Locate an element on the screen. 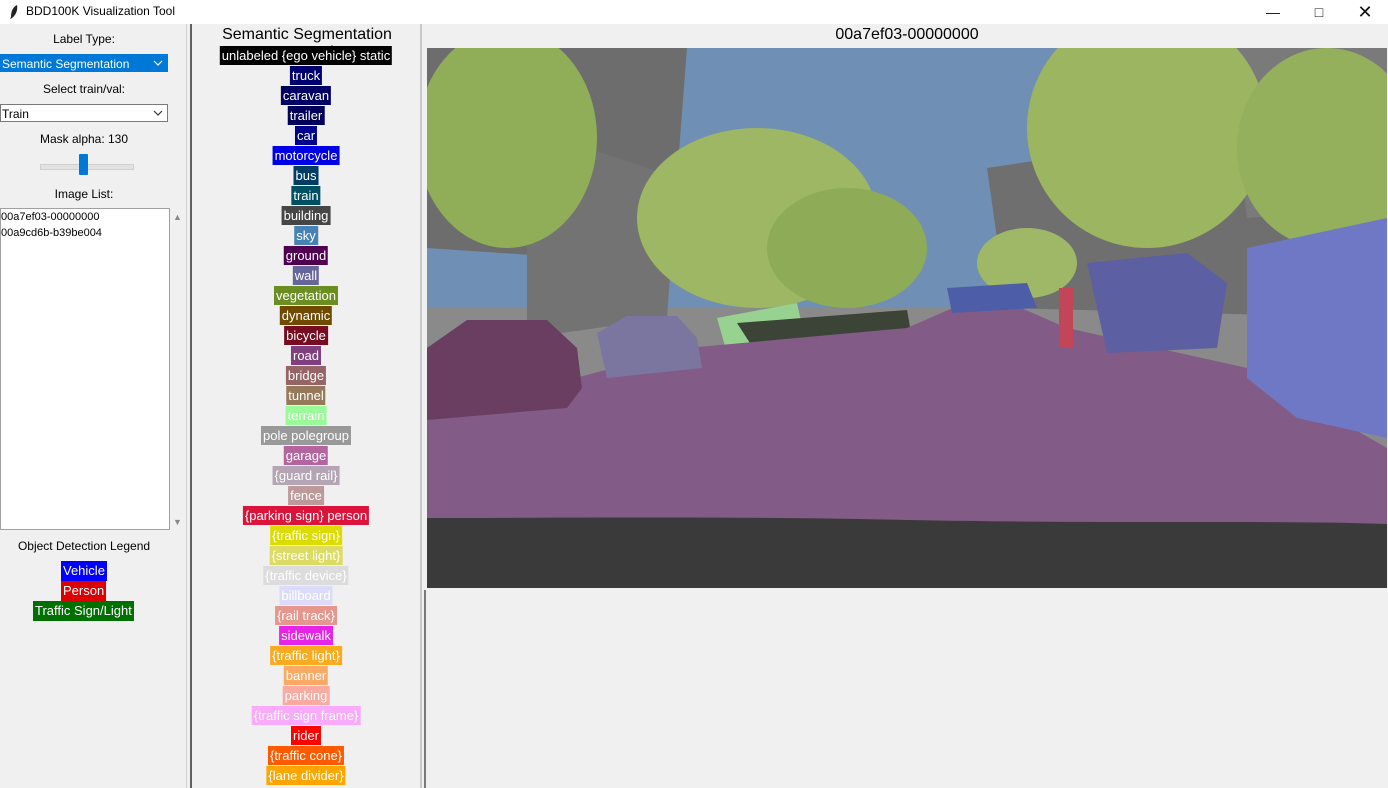  od-legend-person: Person is located at coordinates (84, 591).